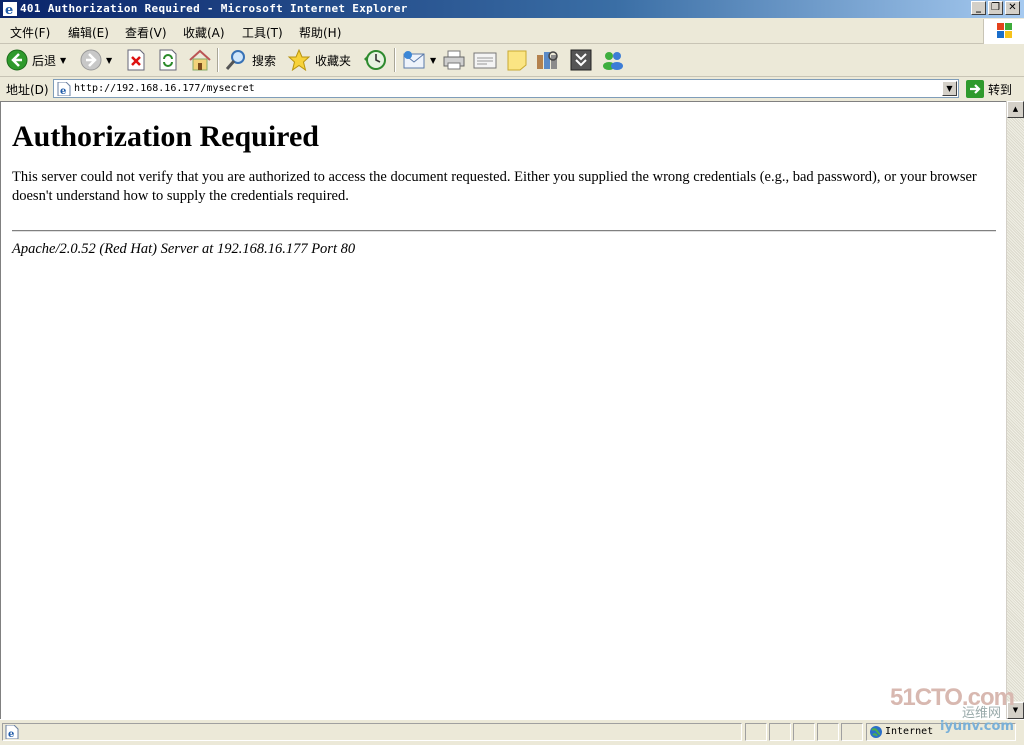 The width and height of the screenshot is (1024, 745). I want to click on back-button: 后退 ▼, so click(36, 60).